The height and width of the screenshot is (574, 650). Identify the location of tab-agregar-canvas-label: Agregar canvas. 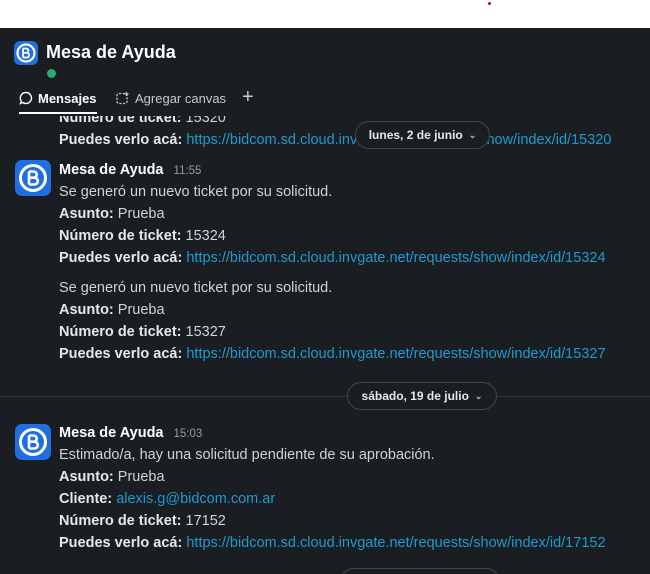
(181, 98).